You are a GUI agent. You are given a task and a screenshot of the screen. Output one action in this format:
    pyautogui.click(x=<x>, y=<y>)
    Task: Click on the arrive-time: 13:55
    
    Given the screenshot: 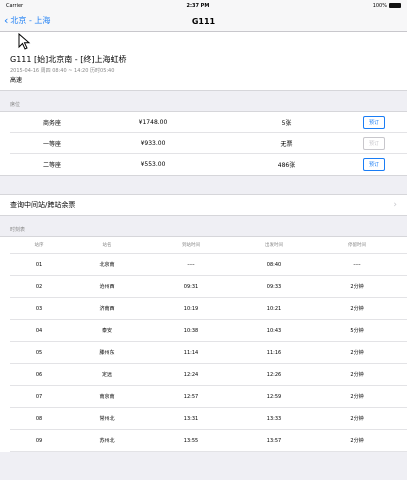 What is the action you would take?
    pyautogui.click(x=191, y=440)
    